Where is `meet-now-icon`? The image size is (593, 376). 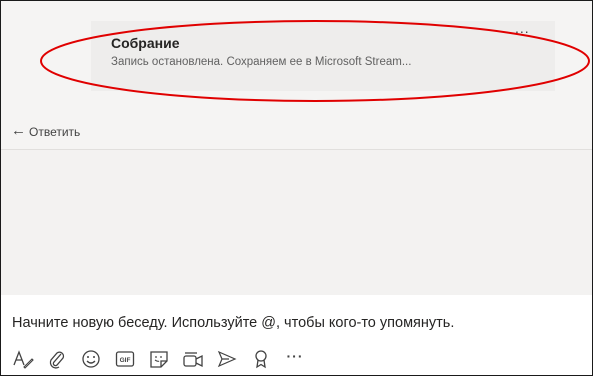
meet-now-icon is located at coordinates (193, 359).